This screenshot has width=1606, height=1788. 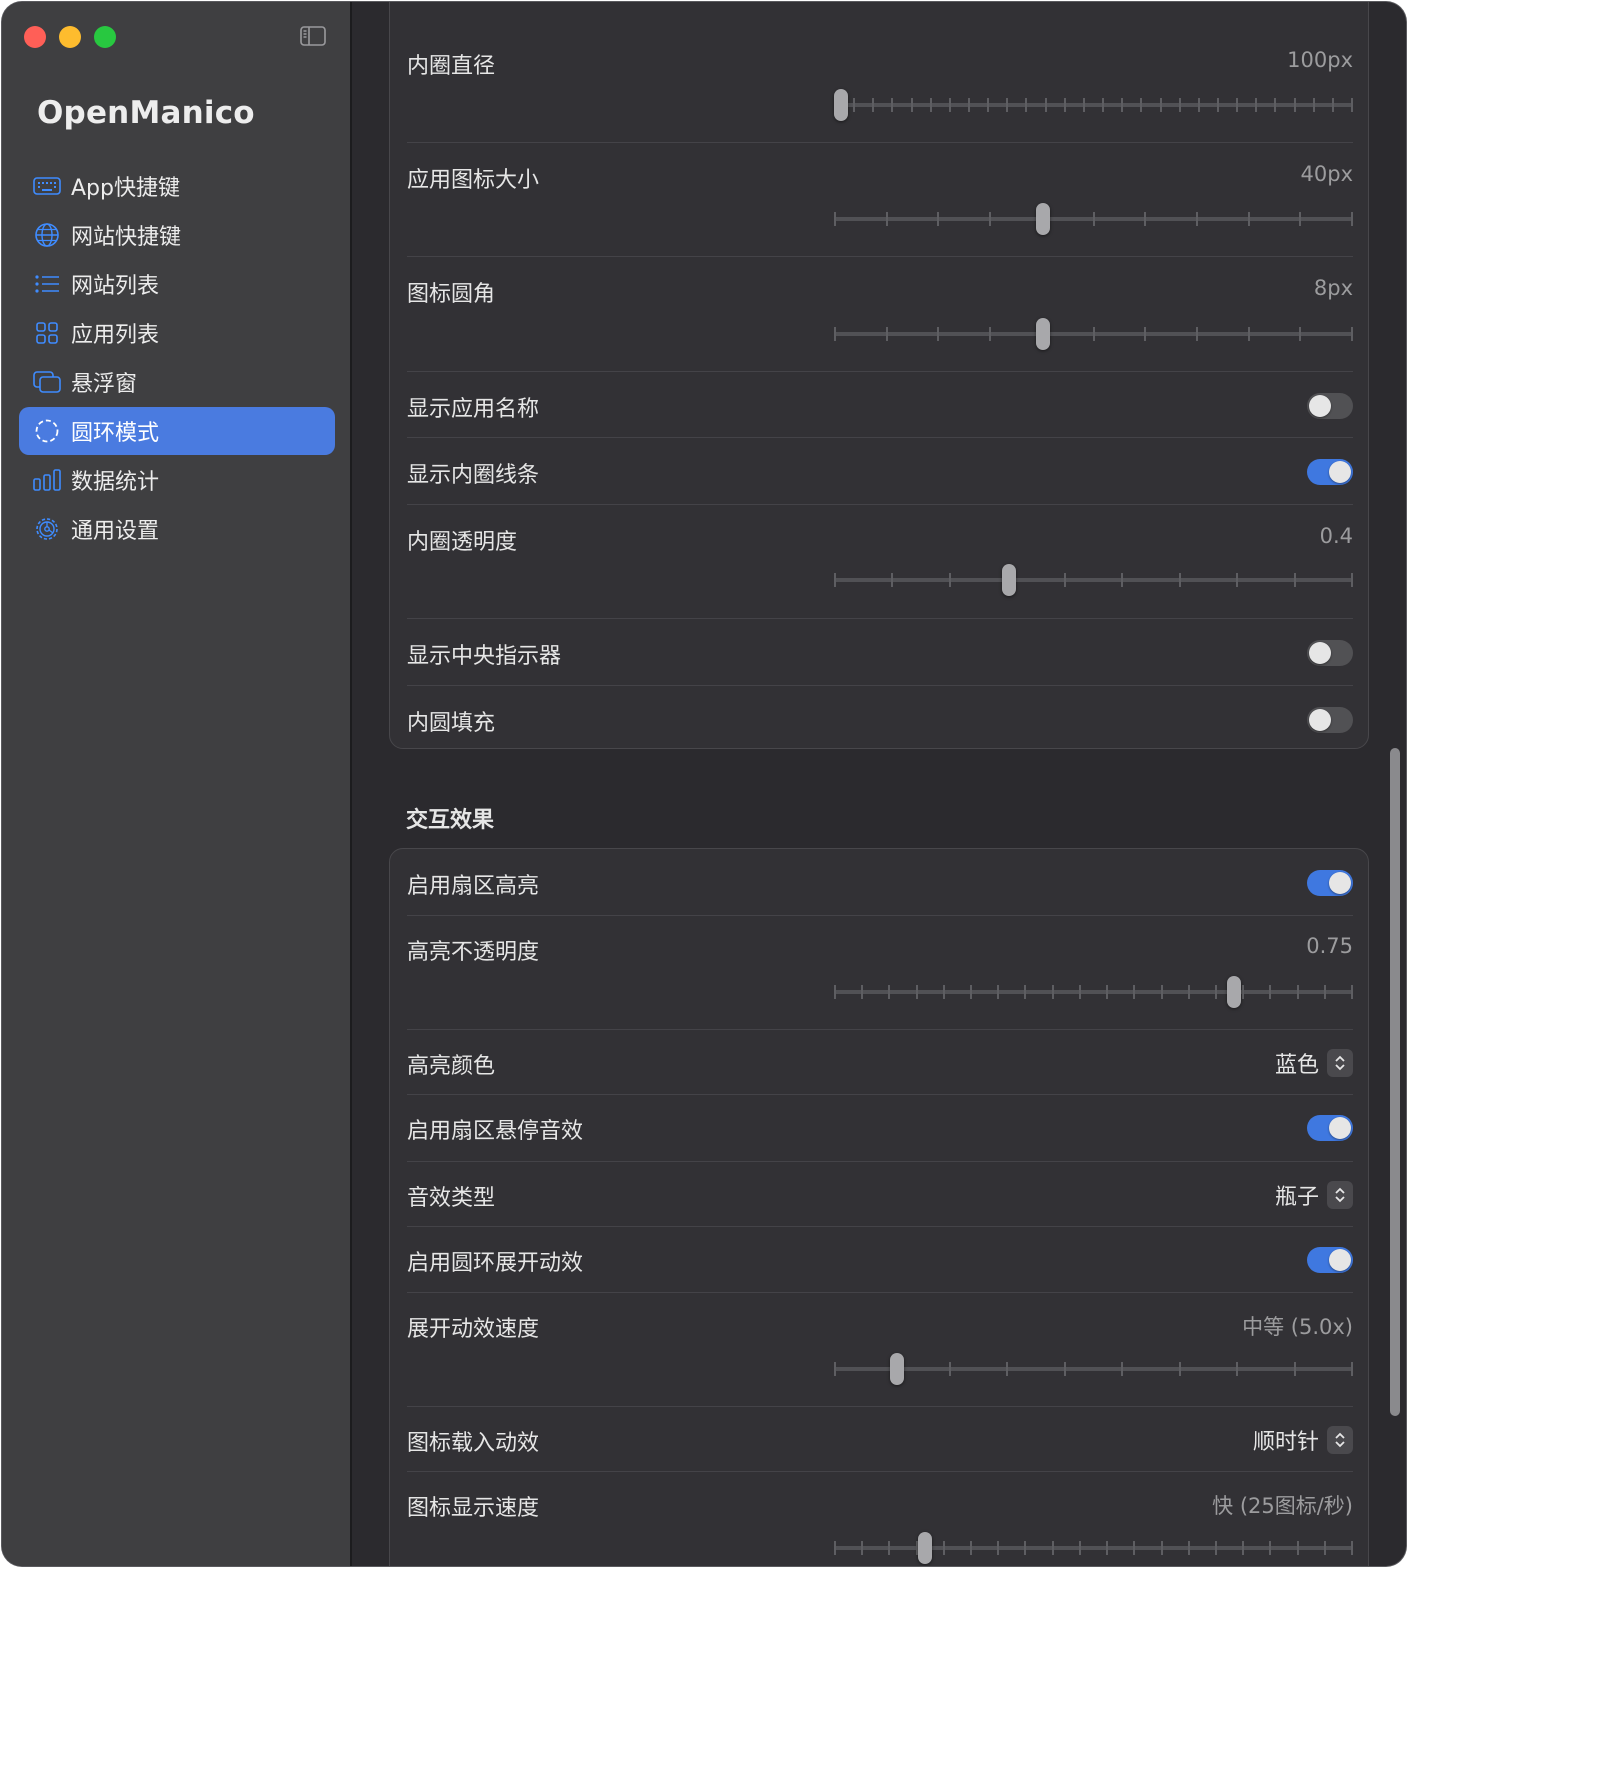 What do you see at coordinates (1093, 105) in the screenshot?
I see `inner-diameter-slider` at bounding box center [1093, 105].